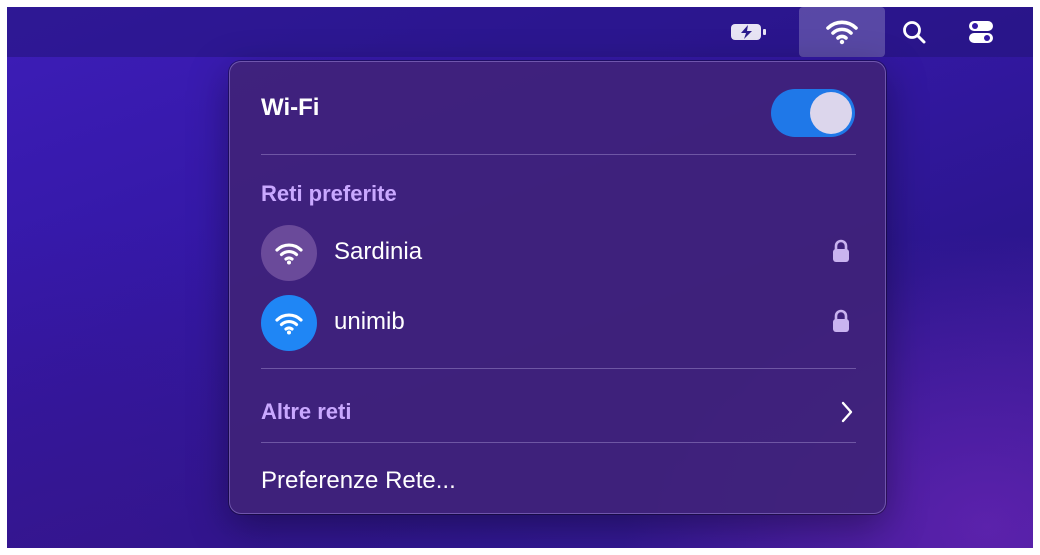 The height and width of the screenshot is (555, 1040). I want to click on network-name: unimib, so click(369, 321).